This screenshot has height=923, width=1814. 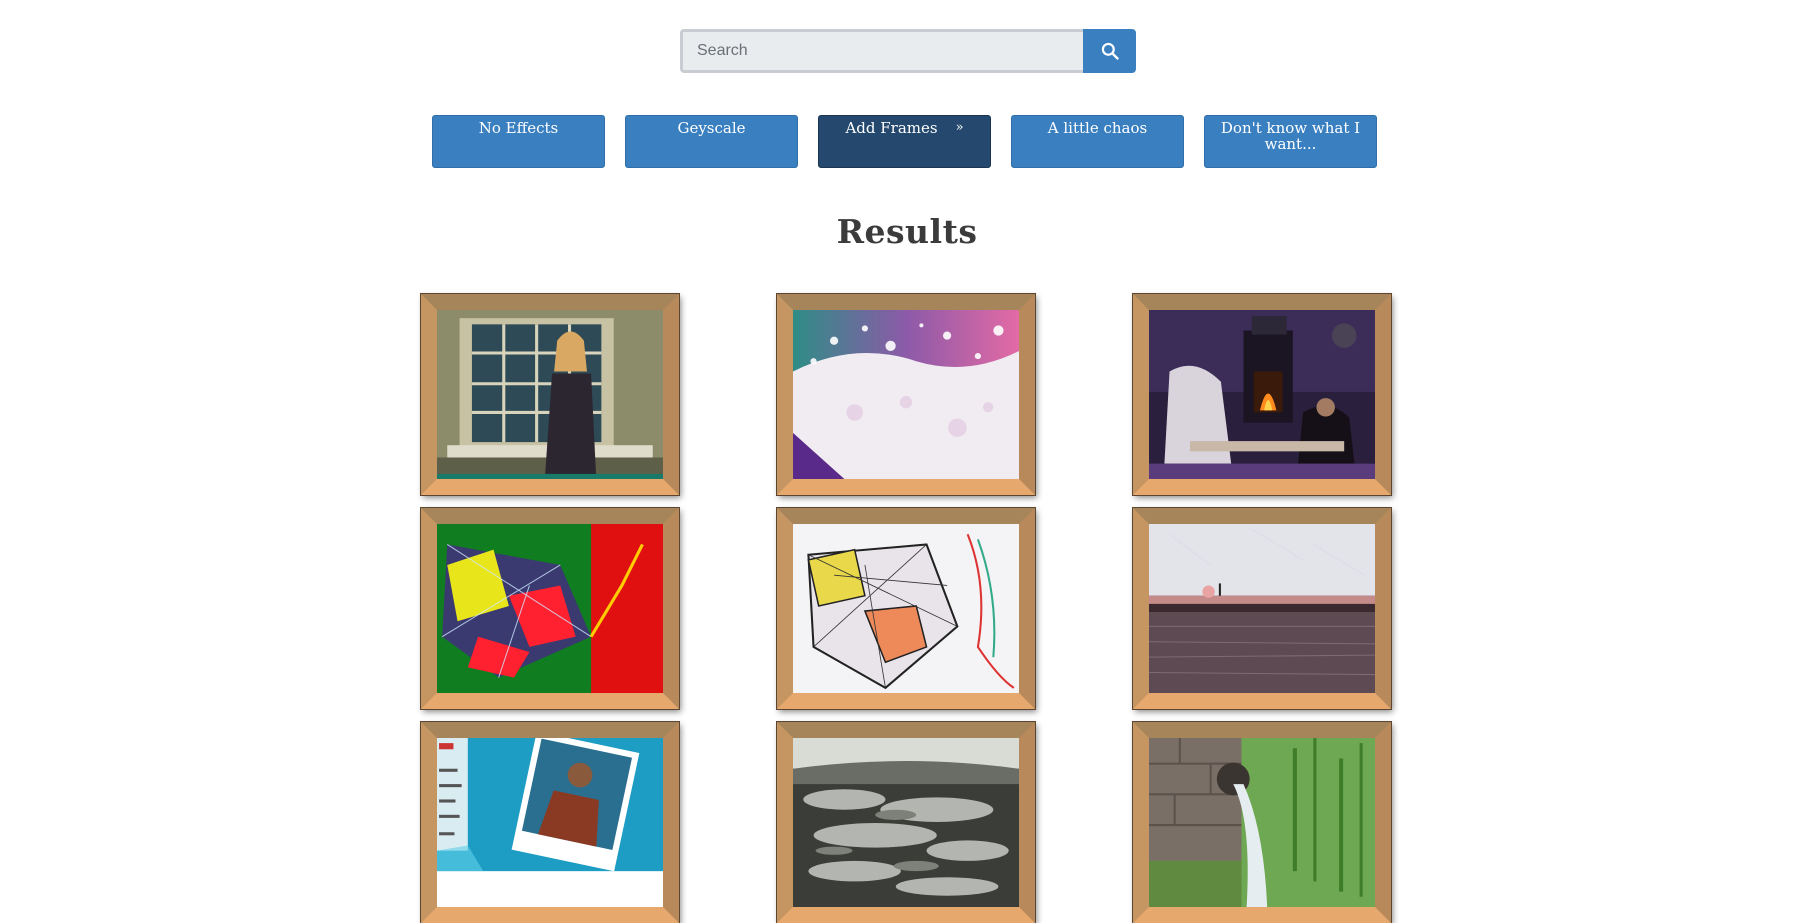 I want to click on search-input, so click(x=881, y=51).